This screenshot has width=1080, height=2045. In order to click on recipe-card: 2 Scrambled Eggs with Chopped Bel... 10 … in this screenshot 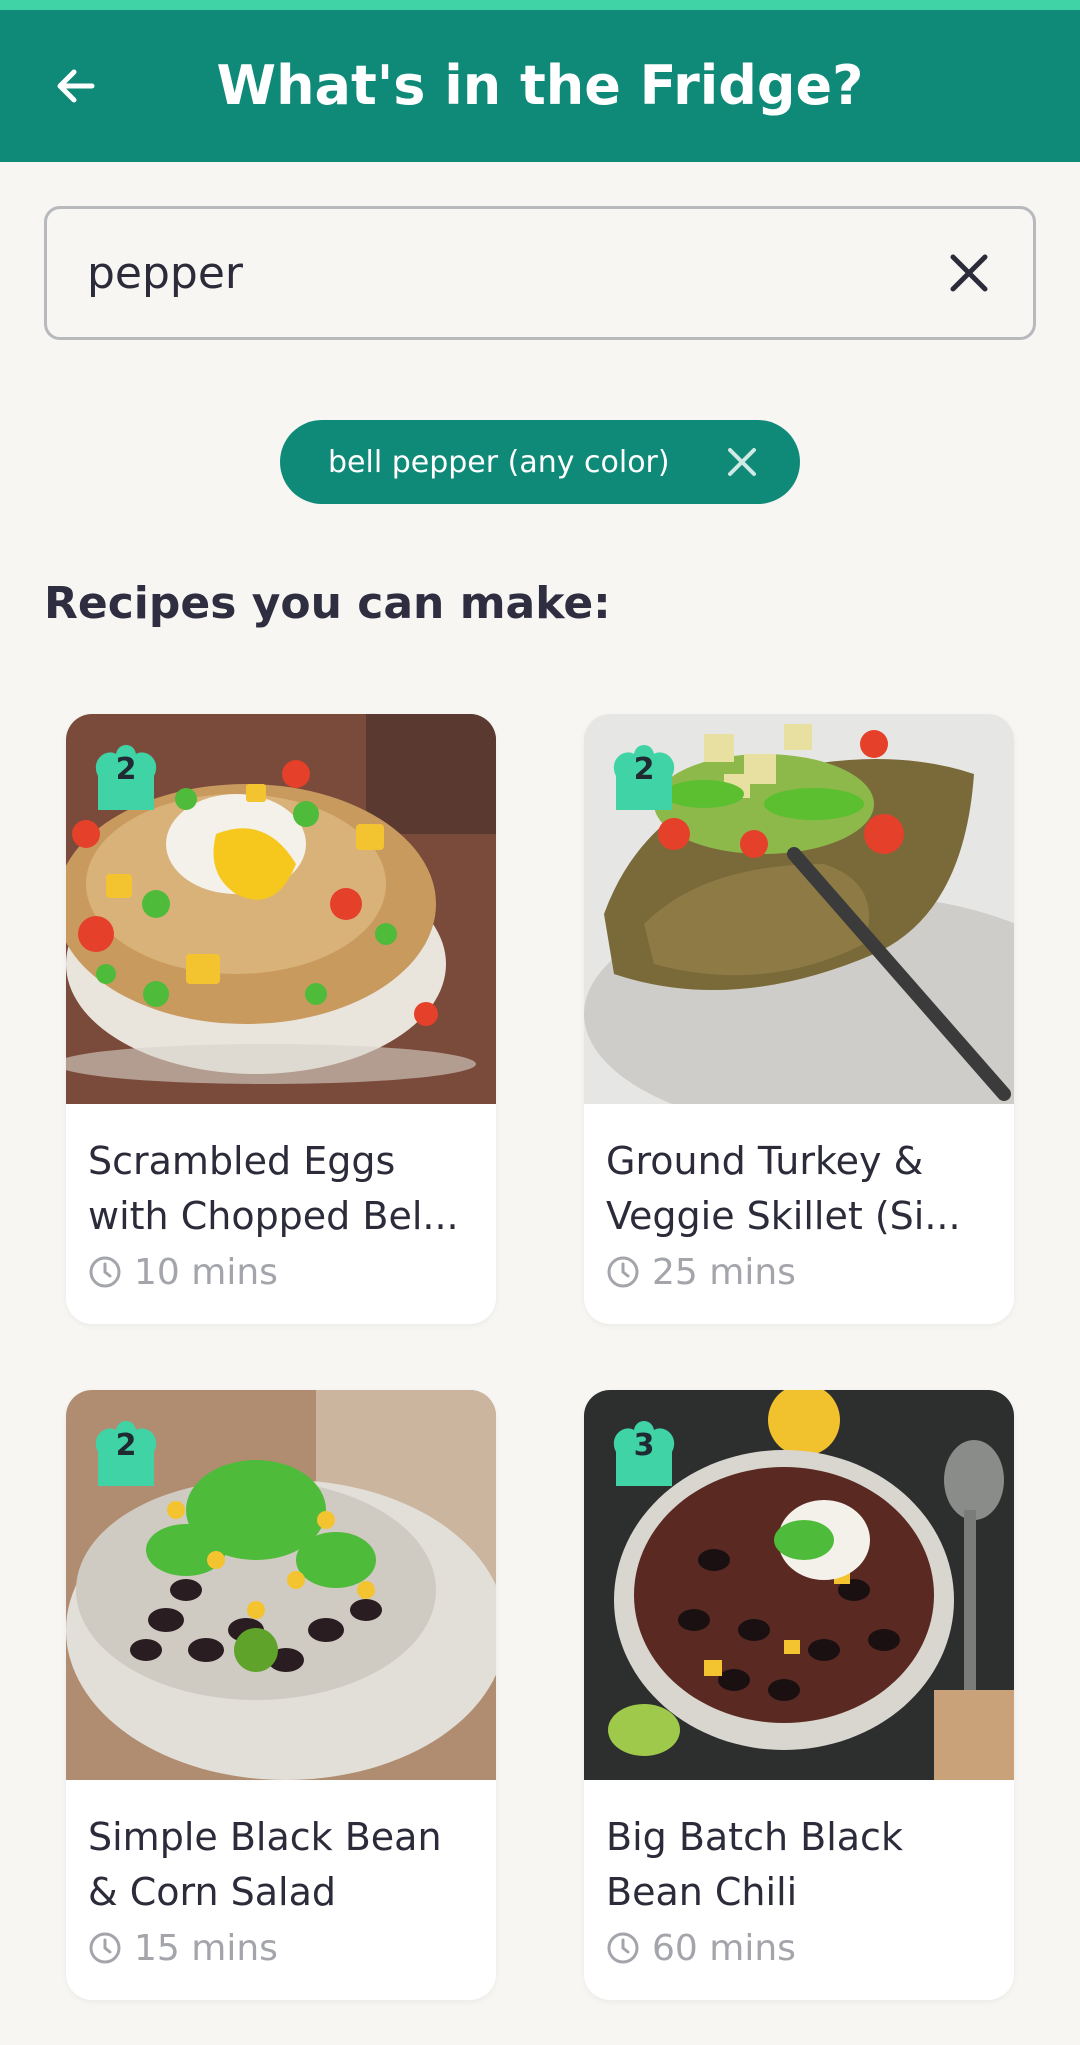, I will do `click(281, 1019)`.